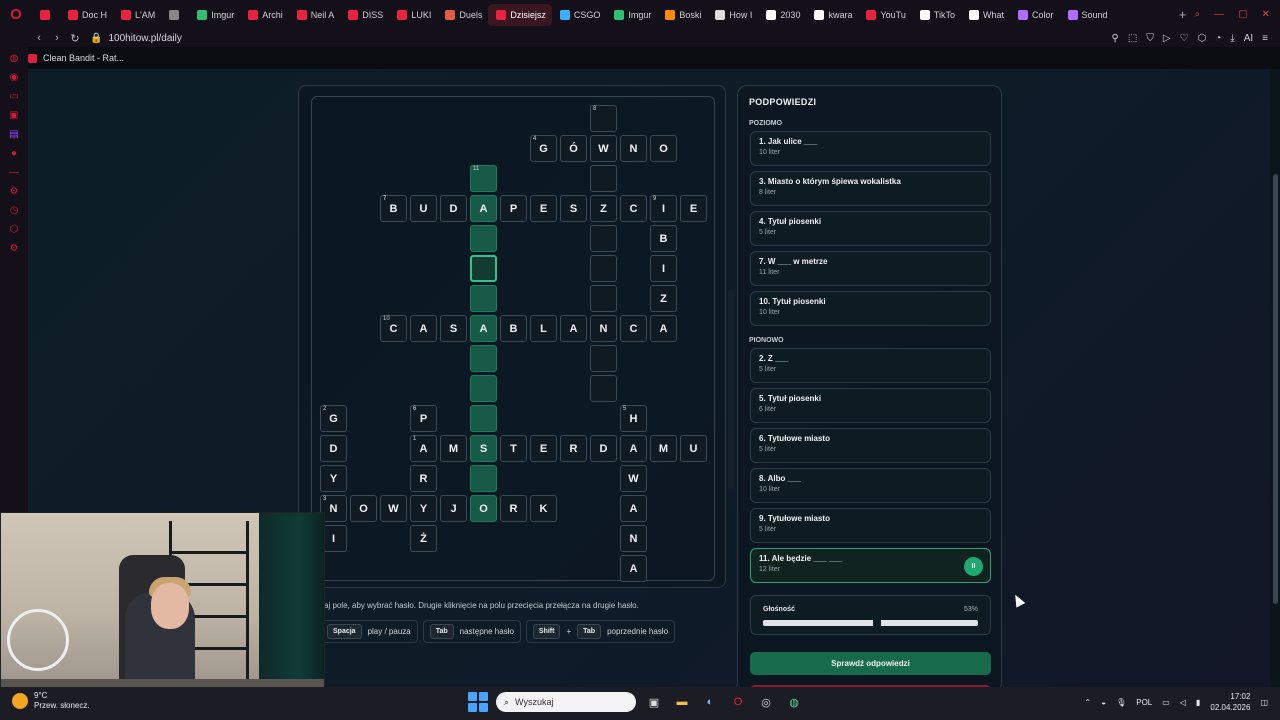  I want to click on crossword-cell-selected, so click(483, 268).